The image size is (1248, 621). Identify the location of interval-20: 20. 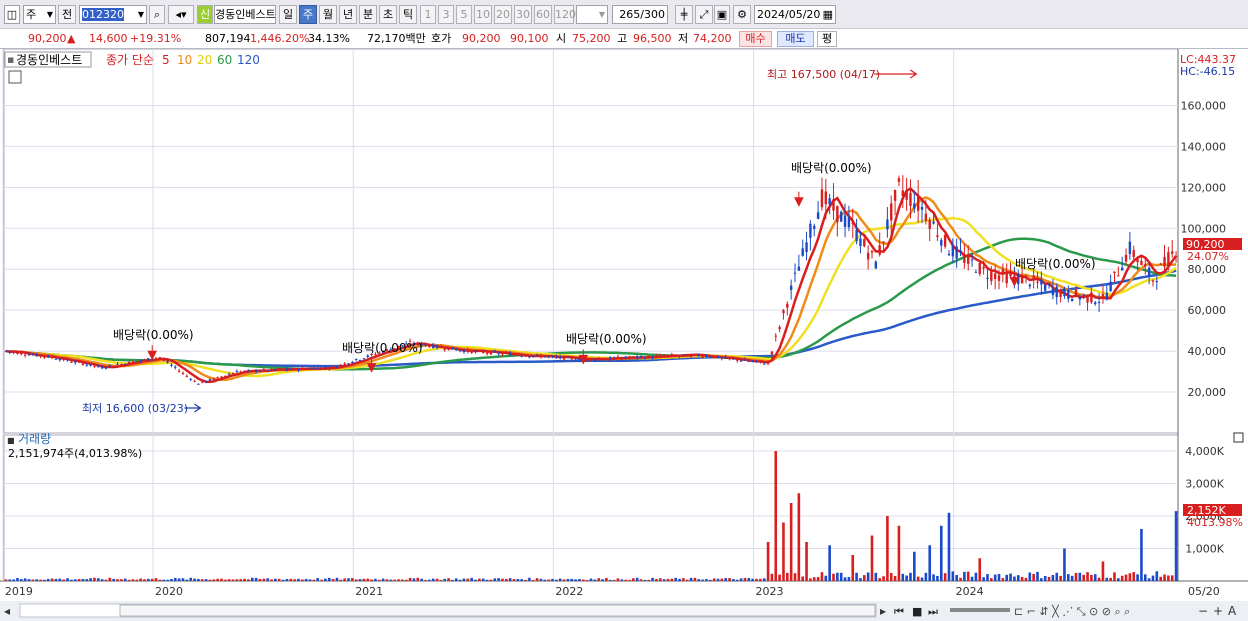
(503, 14).